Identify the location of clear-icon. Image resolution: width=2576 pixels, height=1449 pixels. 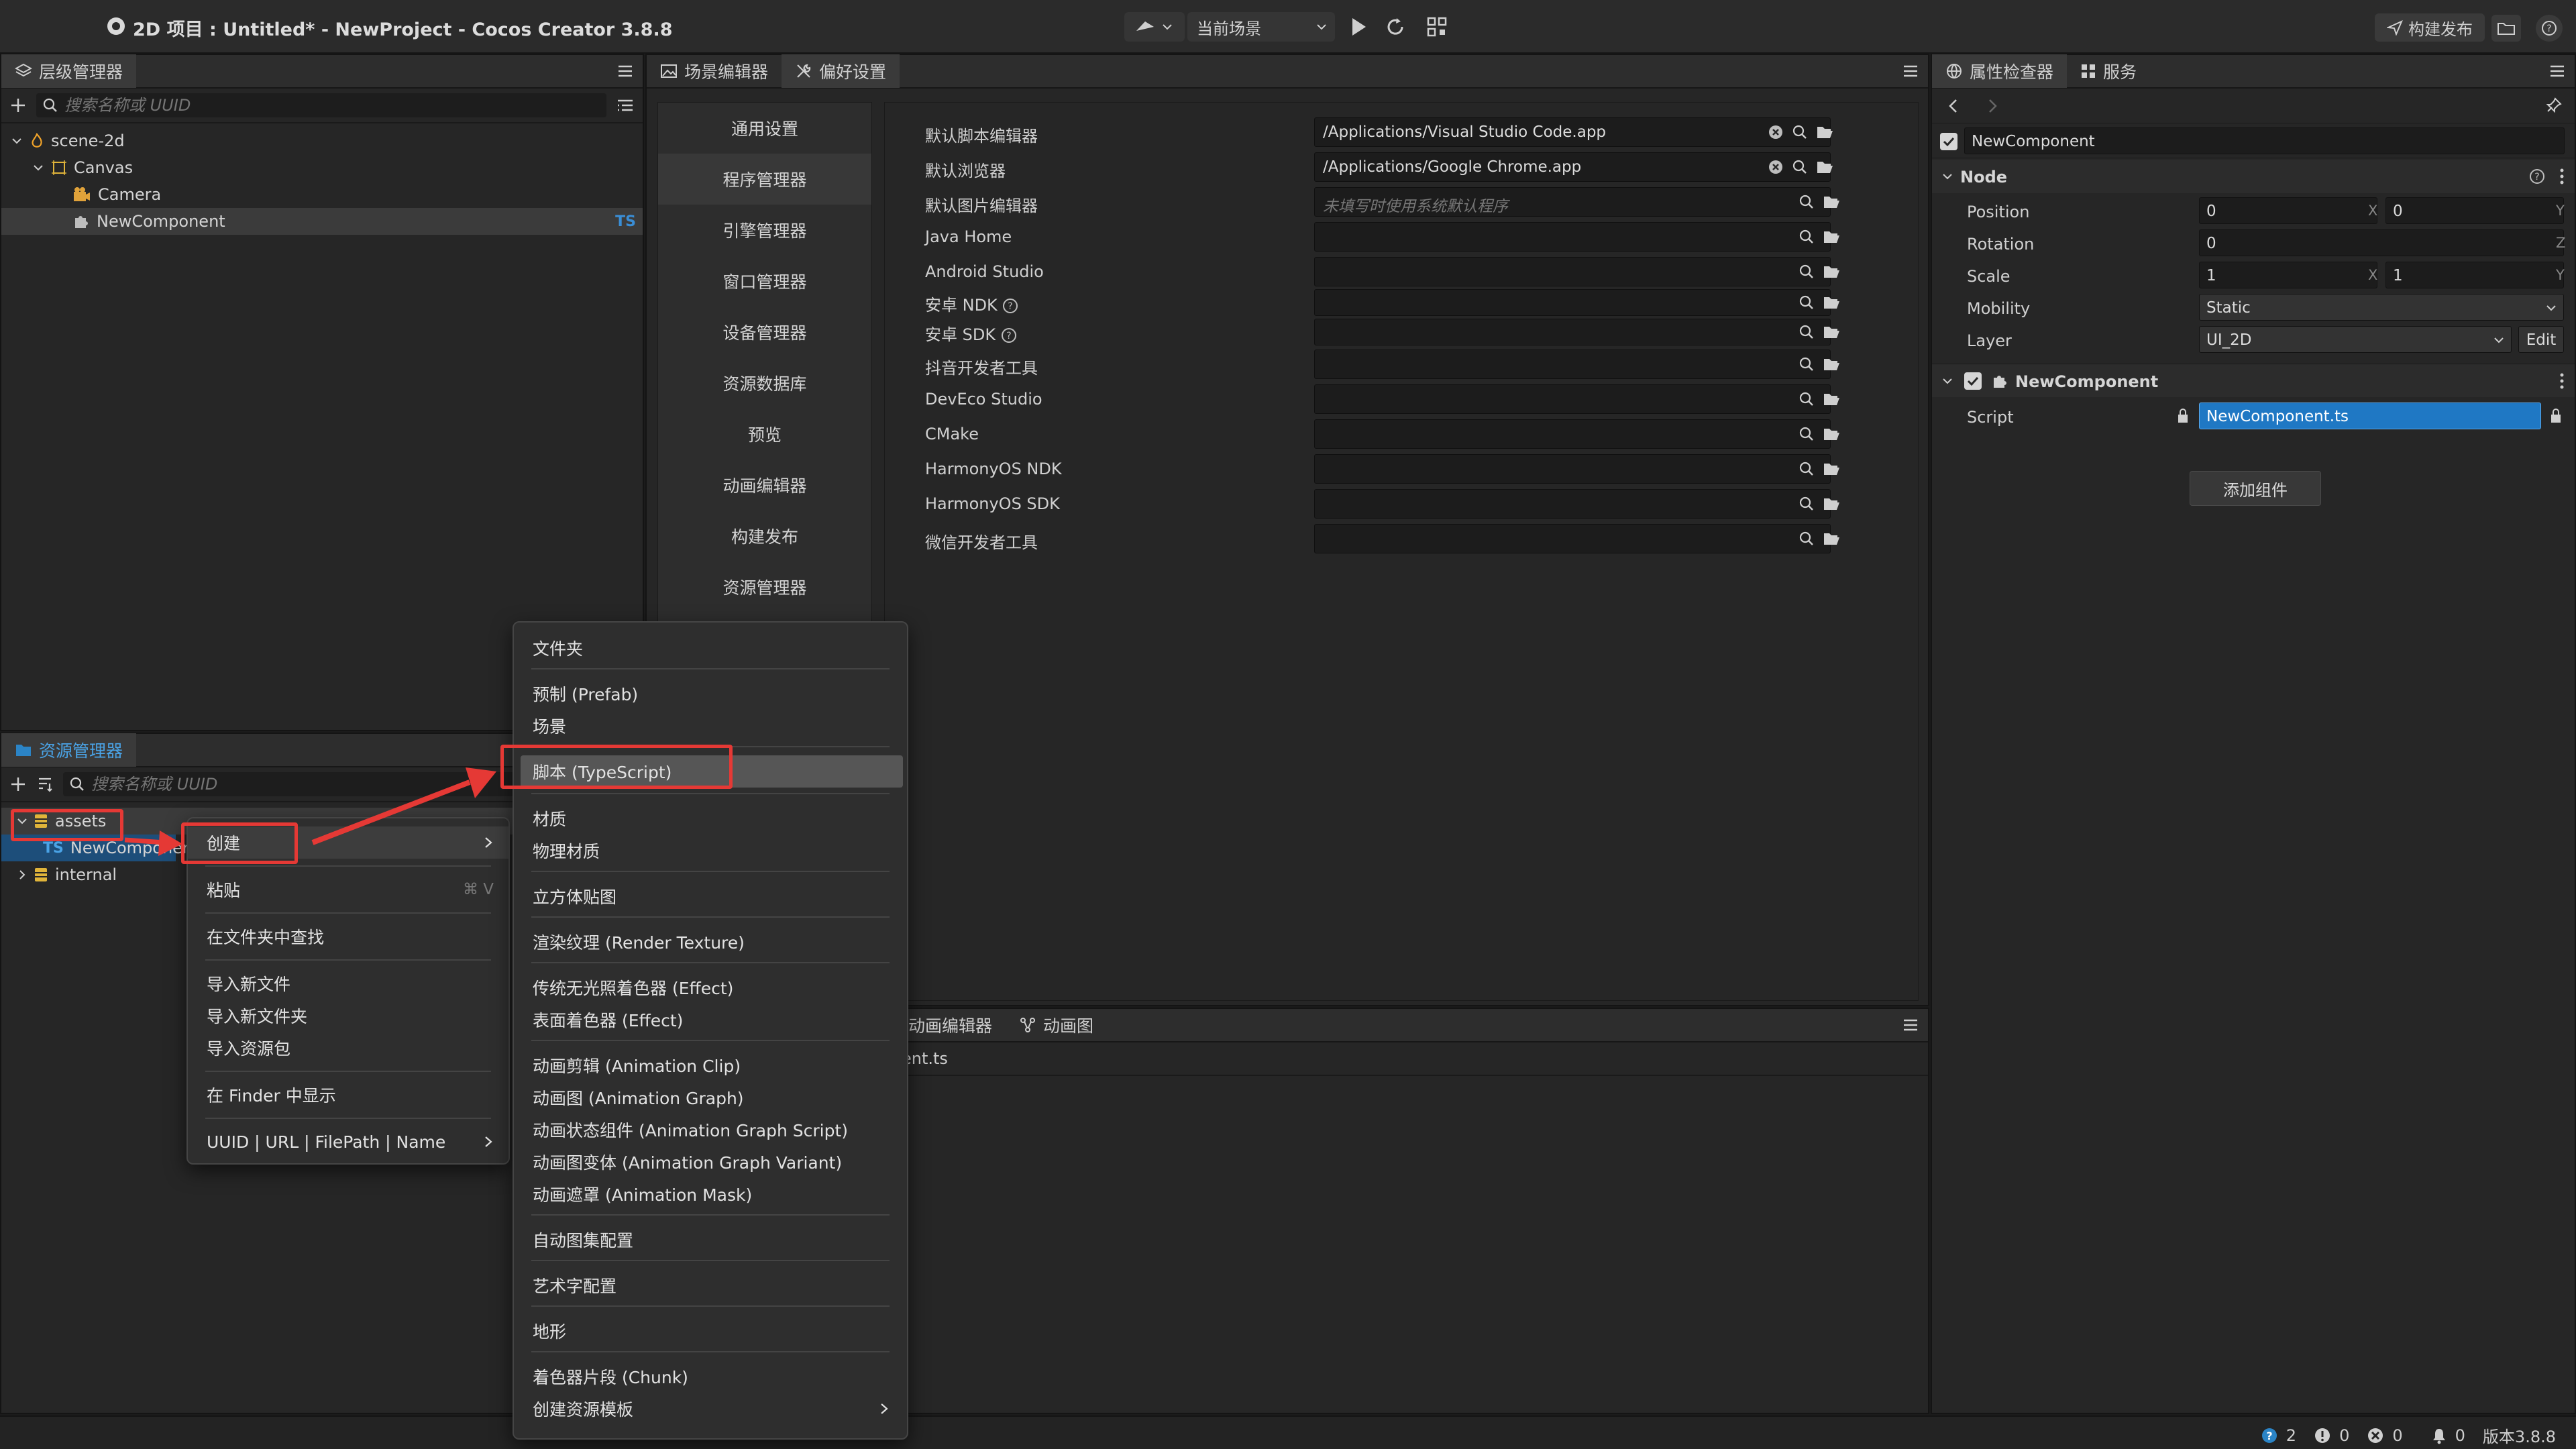
(1776, 132).